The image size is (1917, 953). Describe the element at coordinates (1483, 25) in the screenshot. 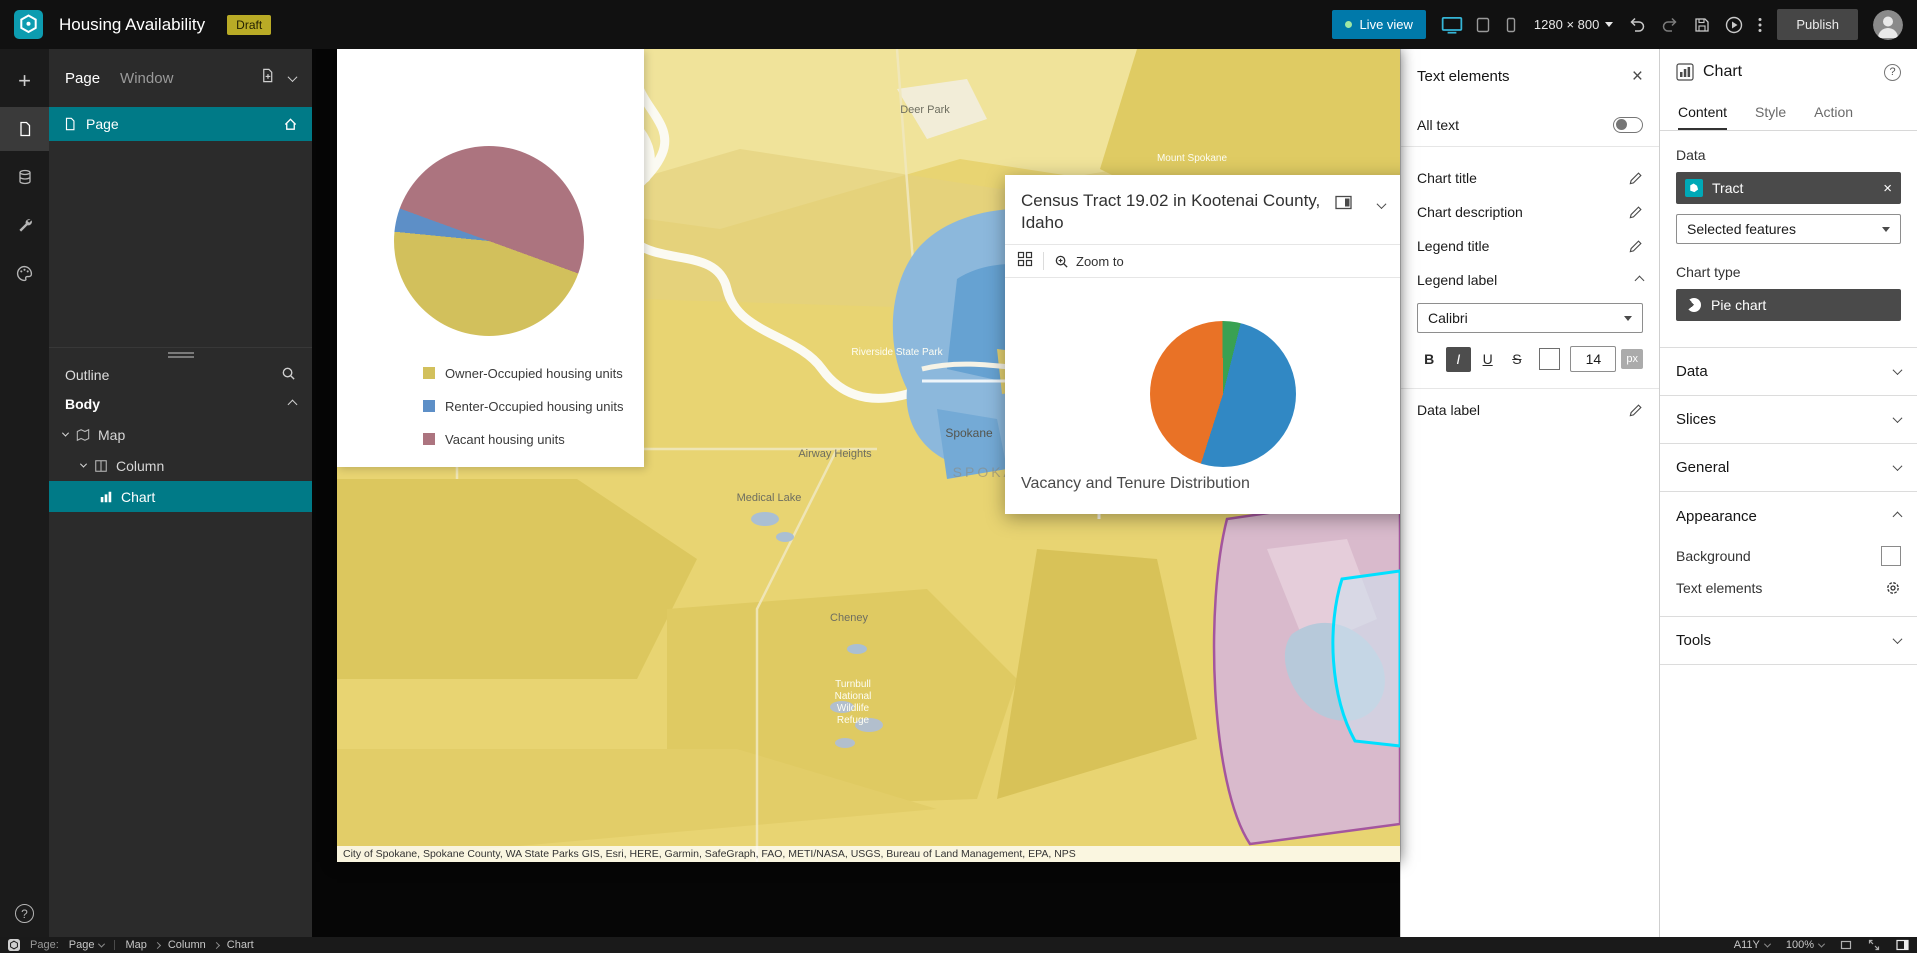

I see `tablet-view-icon` at that location.